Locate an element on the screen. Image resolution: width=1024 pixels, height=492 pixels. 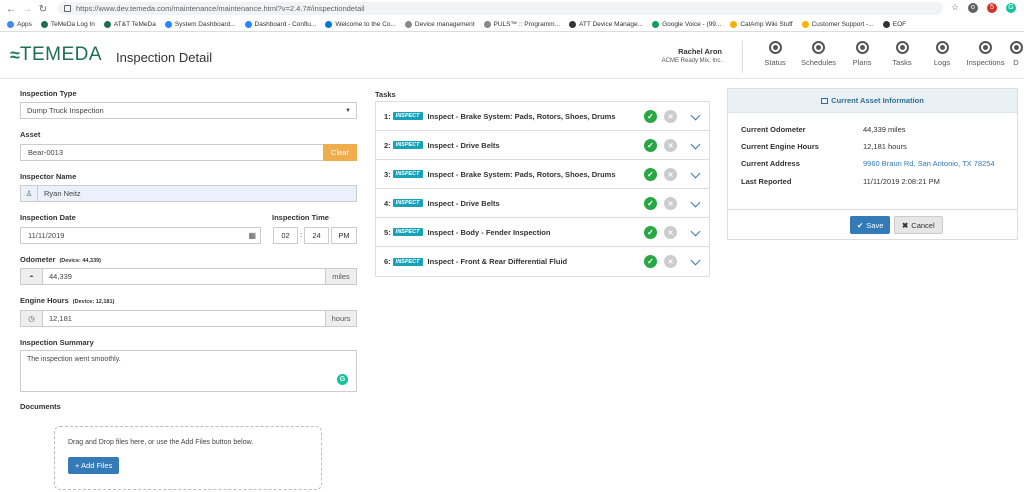
header-divider is located at coordinates (742, 57).